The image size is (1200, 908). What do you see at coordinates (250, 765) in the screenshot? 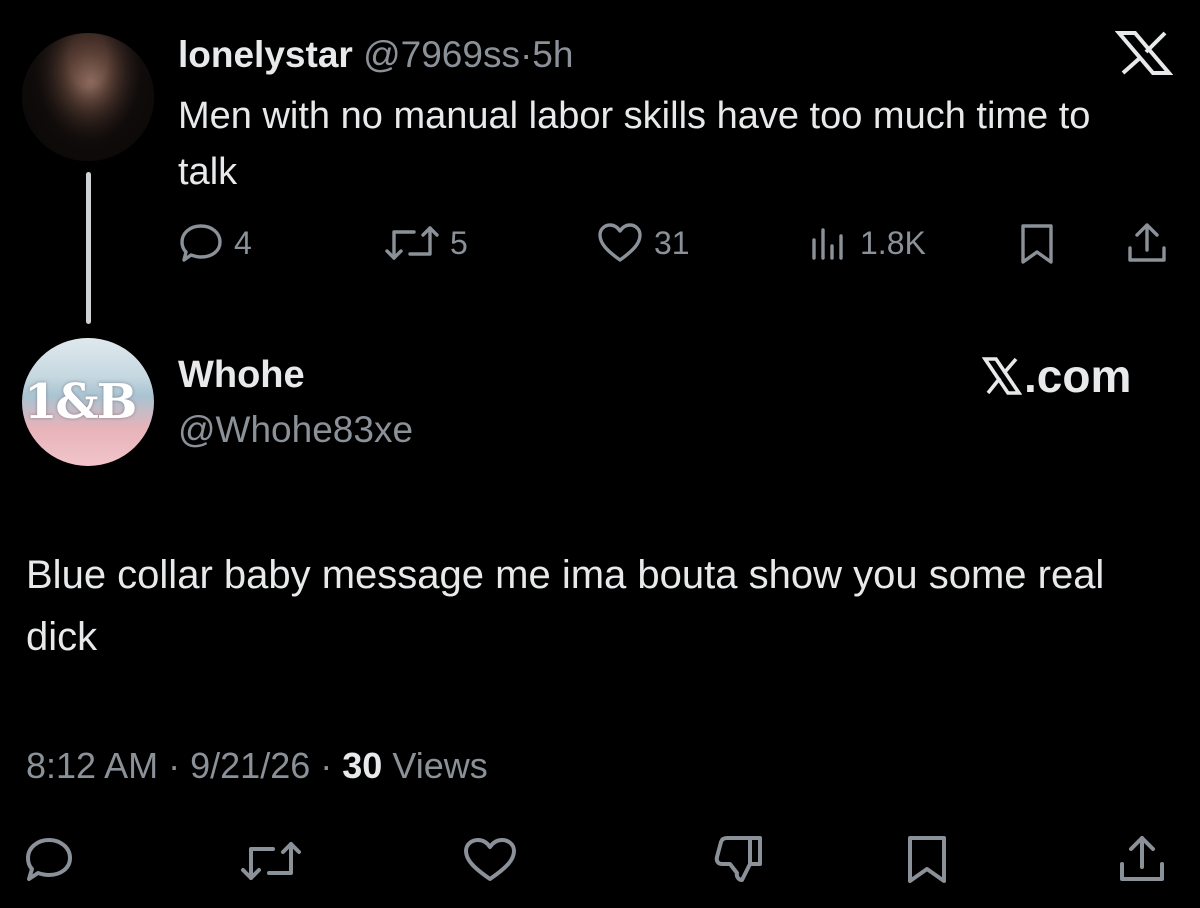
I see `tweet-date: 9/21/26` at bounding box center [250, 765].